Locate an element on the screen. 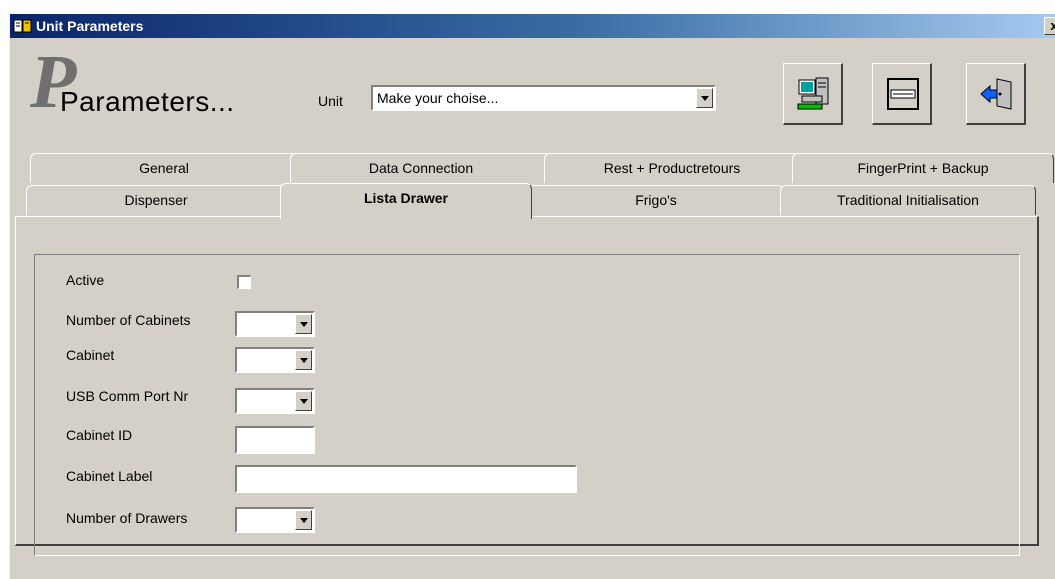 The image size is (1055, 579). close-button: x is located at coordinates (1049, 26).